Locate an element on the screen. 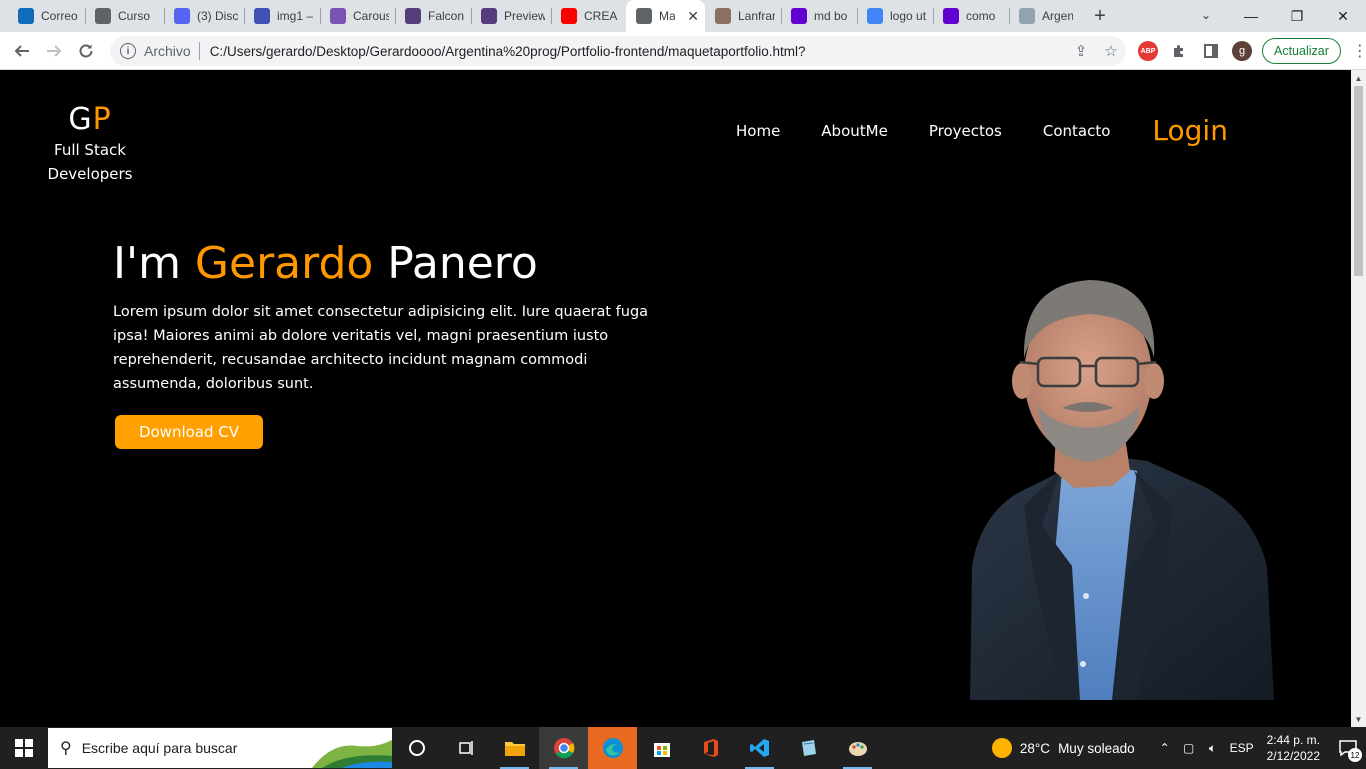 Image resolution: width=1366 pixels, height=769 pixels. update-button: Actualizar is located at coordinates (1301, 51).